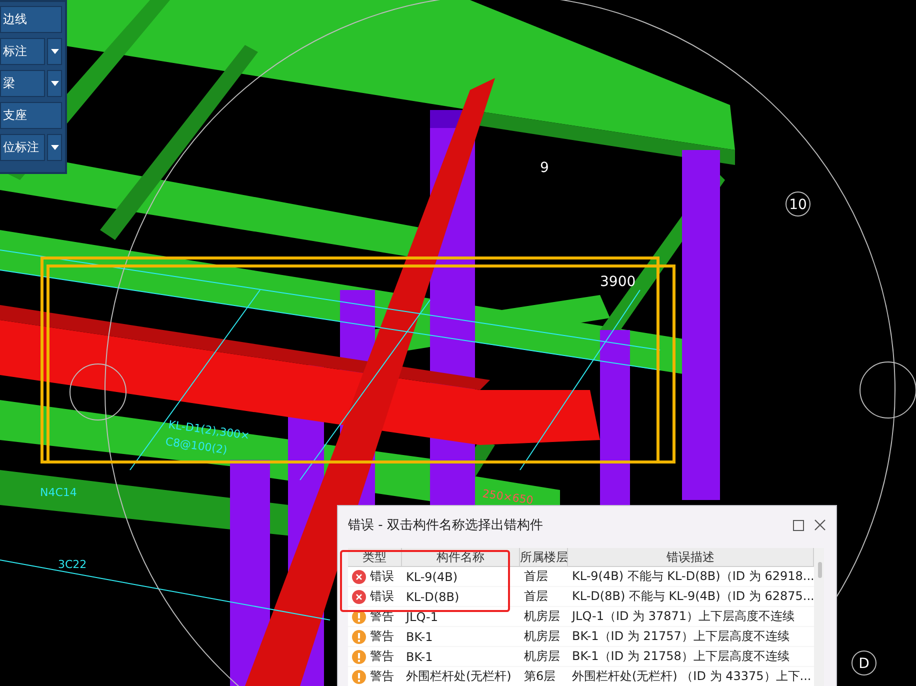  What do you see at coordinates (544, 168) in the screenshot?
I see `axis-label: 9` at bounding box center [544, 168].